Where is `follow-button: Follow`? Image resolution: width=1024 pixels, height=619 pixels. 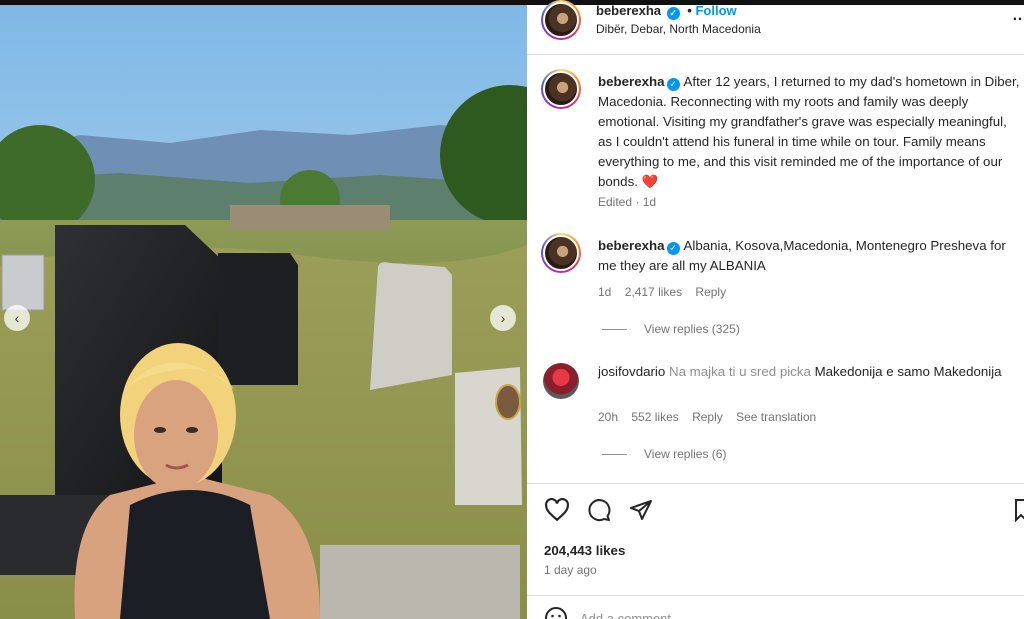 follow-button: Follow is located at coordinates (715, 10).